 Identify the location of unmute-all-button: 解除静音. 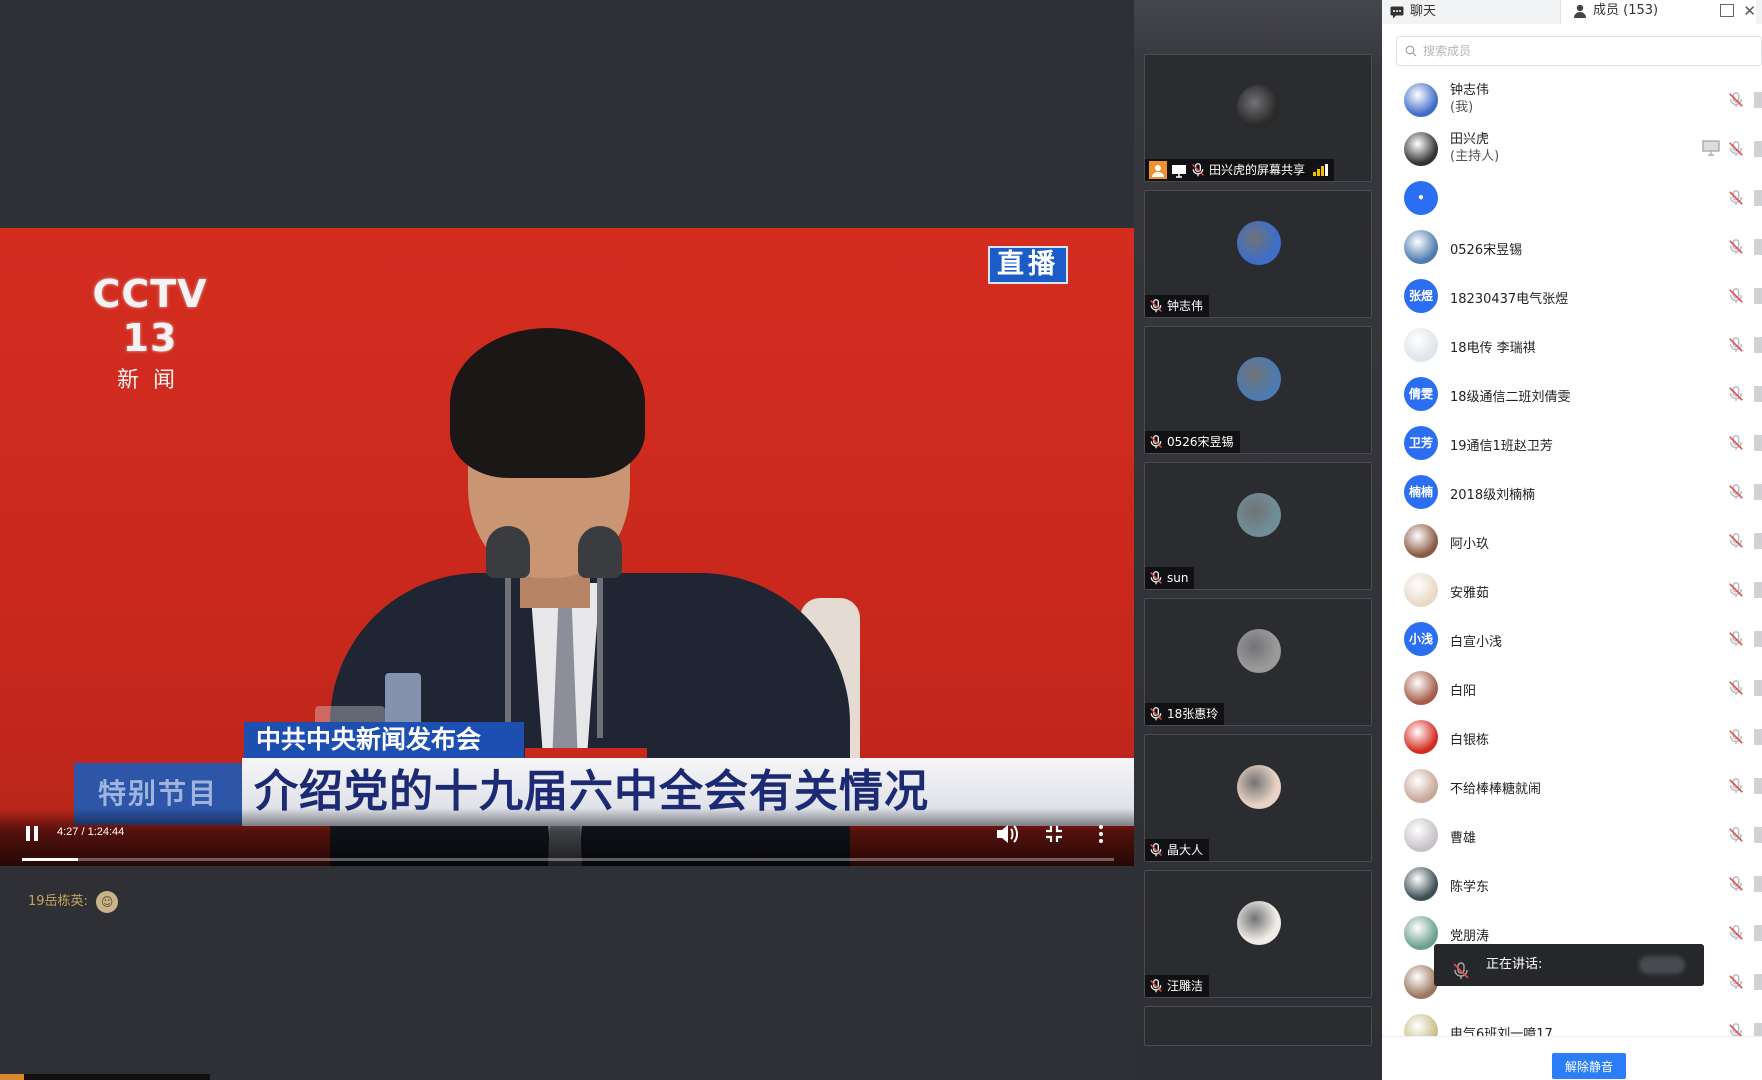
(1589, 1066).